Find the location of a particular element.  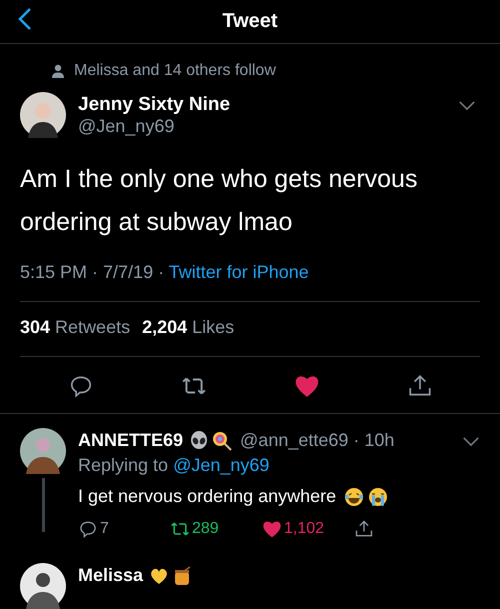

reply-handle: @ann_ette69 · 10h is located at coordinates (317, 440).